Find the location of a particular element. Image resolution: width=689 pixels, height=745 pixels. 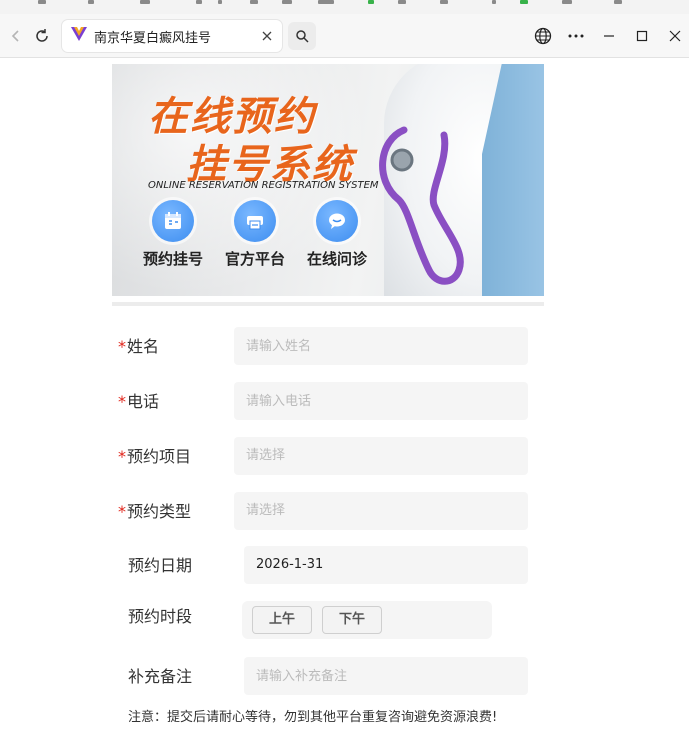

feature-label: 在线问诊 is located at coordinates (336, 259).